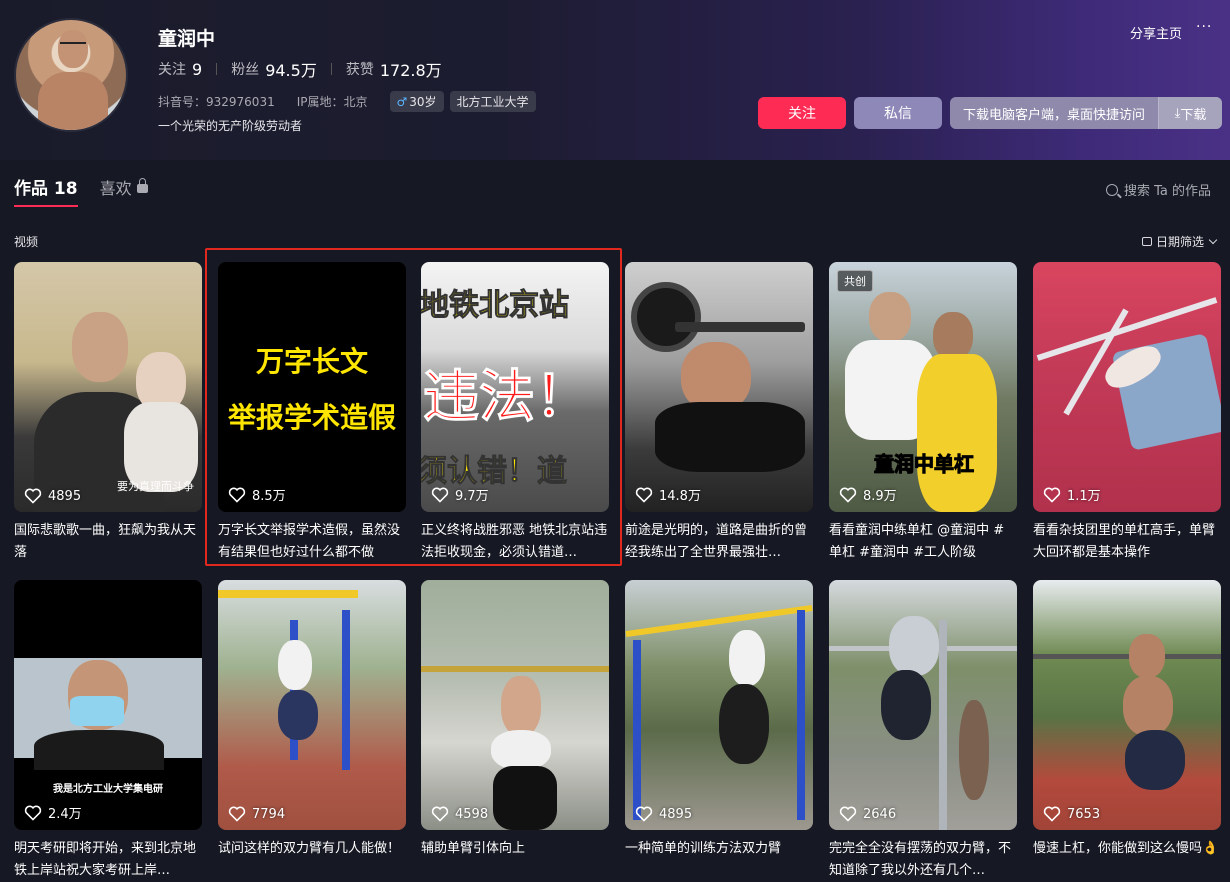  I want to click on like-count: 14.8万, so click(668, 494).